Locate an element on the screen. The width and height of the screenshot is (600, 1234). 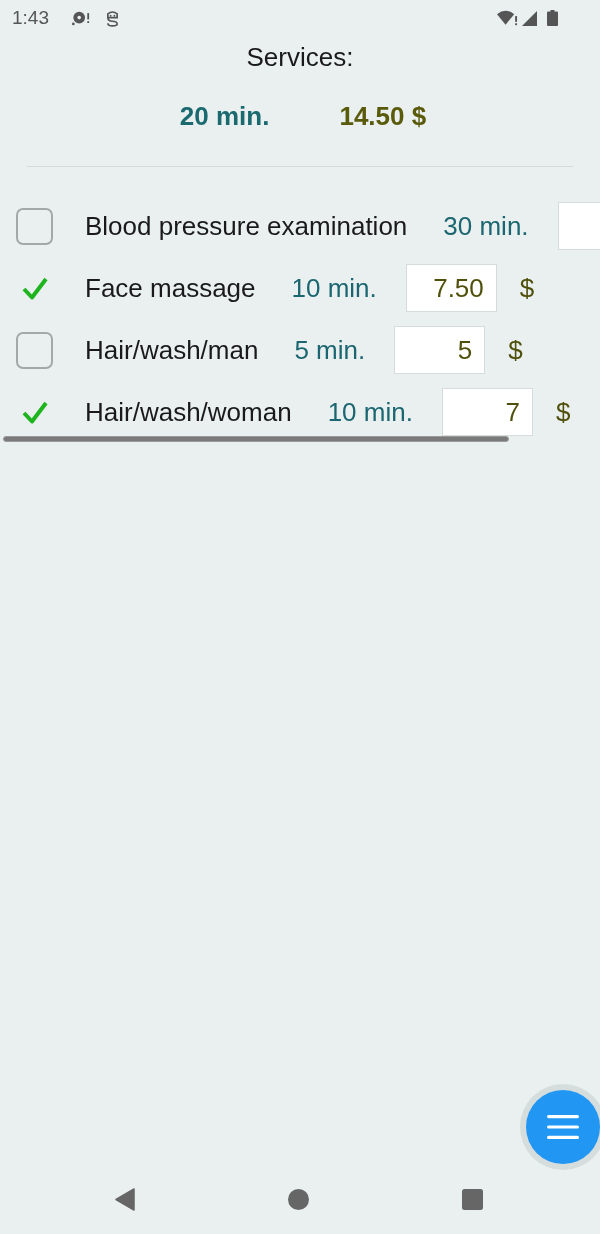
price-field: 7.50 is located at coordinates (451, 288).